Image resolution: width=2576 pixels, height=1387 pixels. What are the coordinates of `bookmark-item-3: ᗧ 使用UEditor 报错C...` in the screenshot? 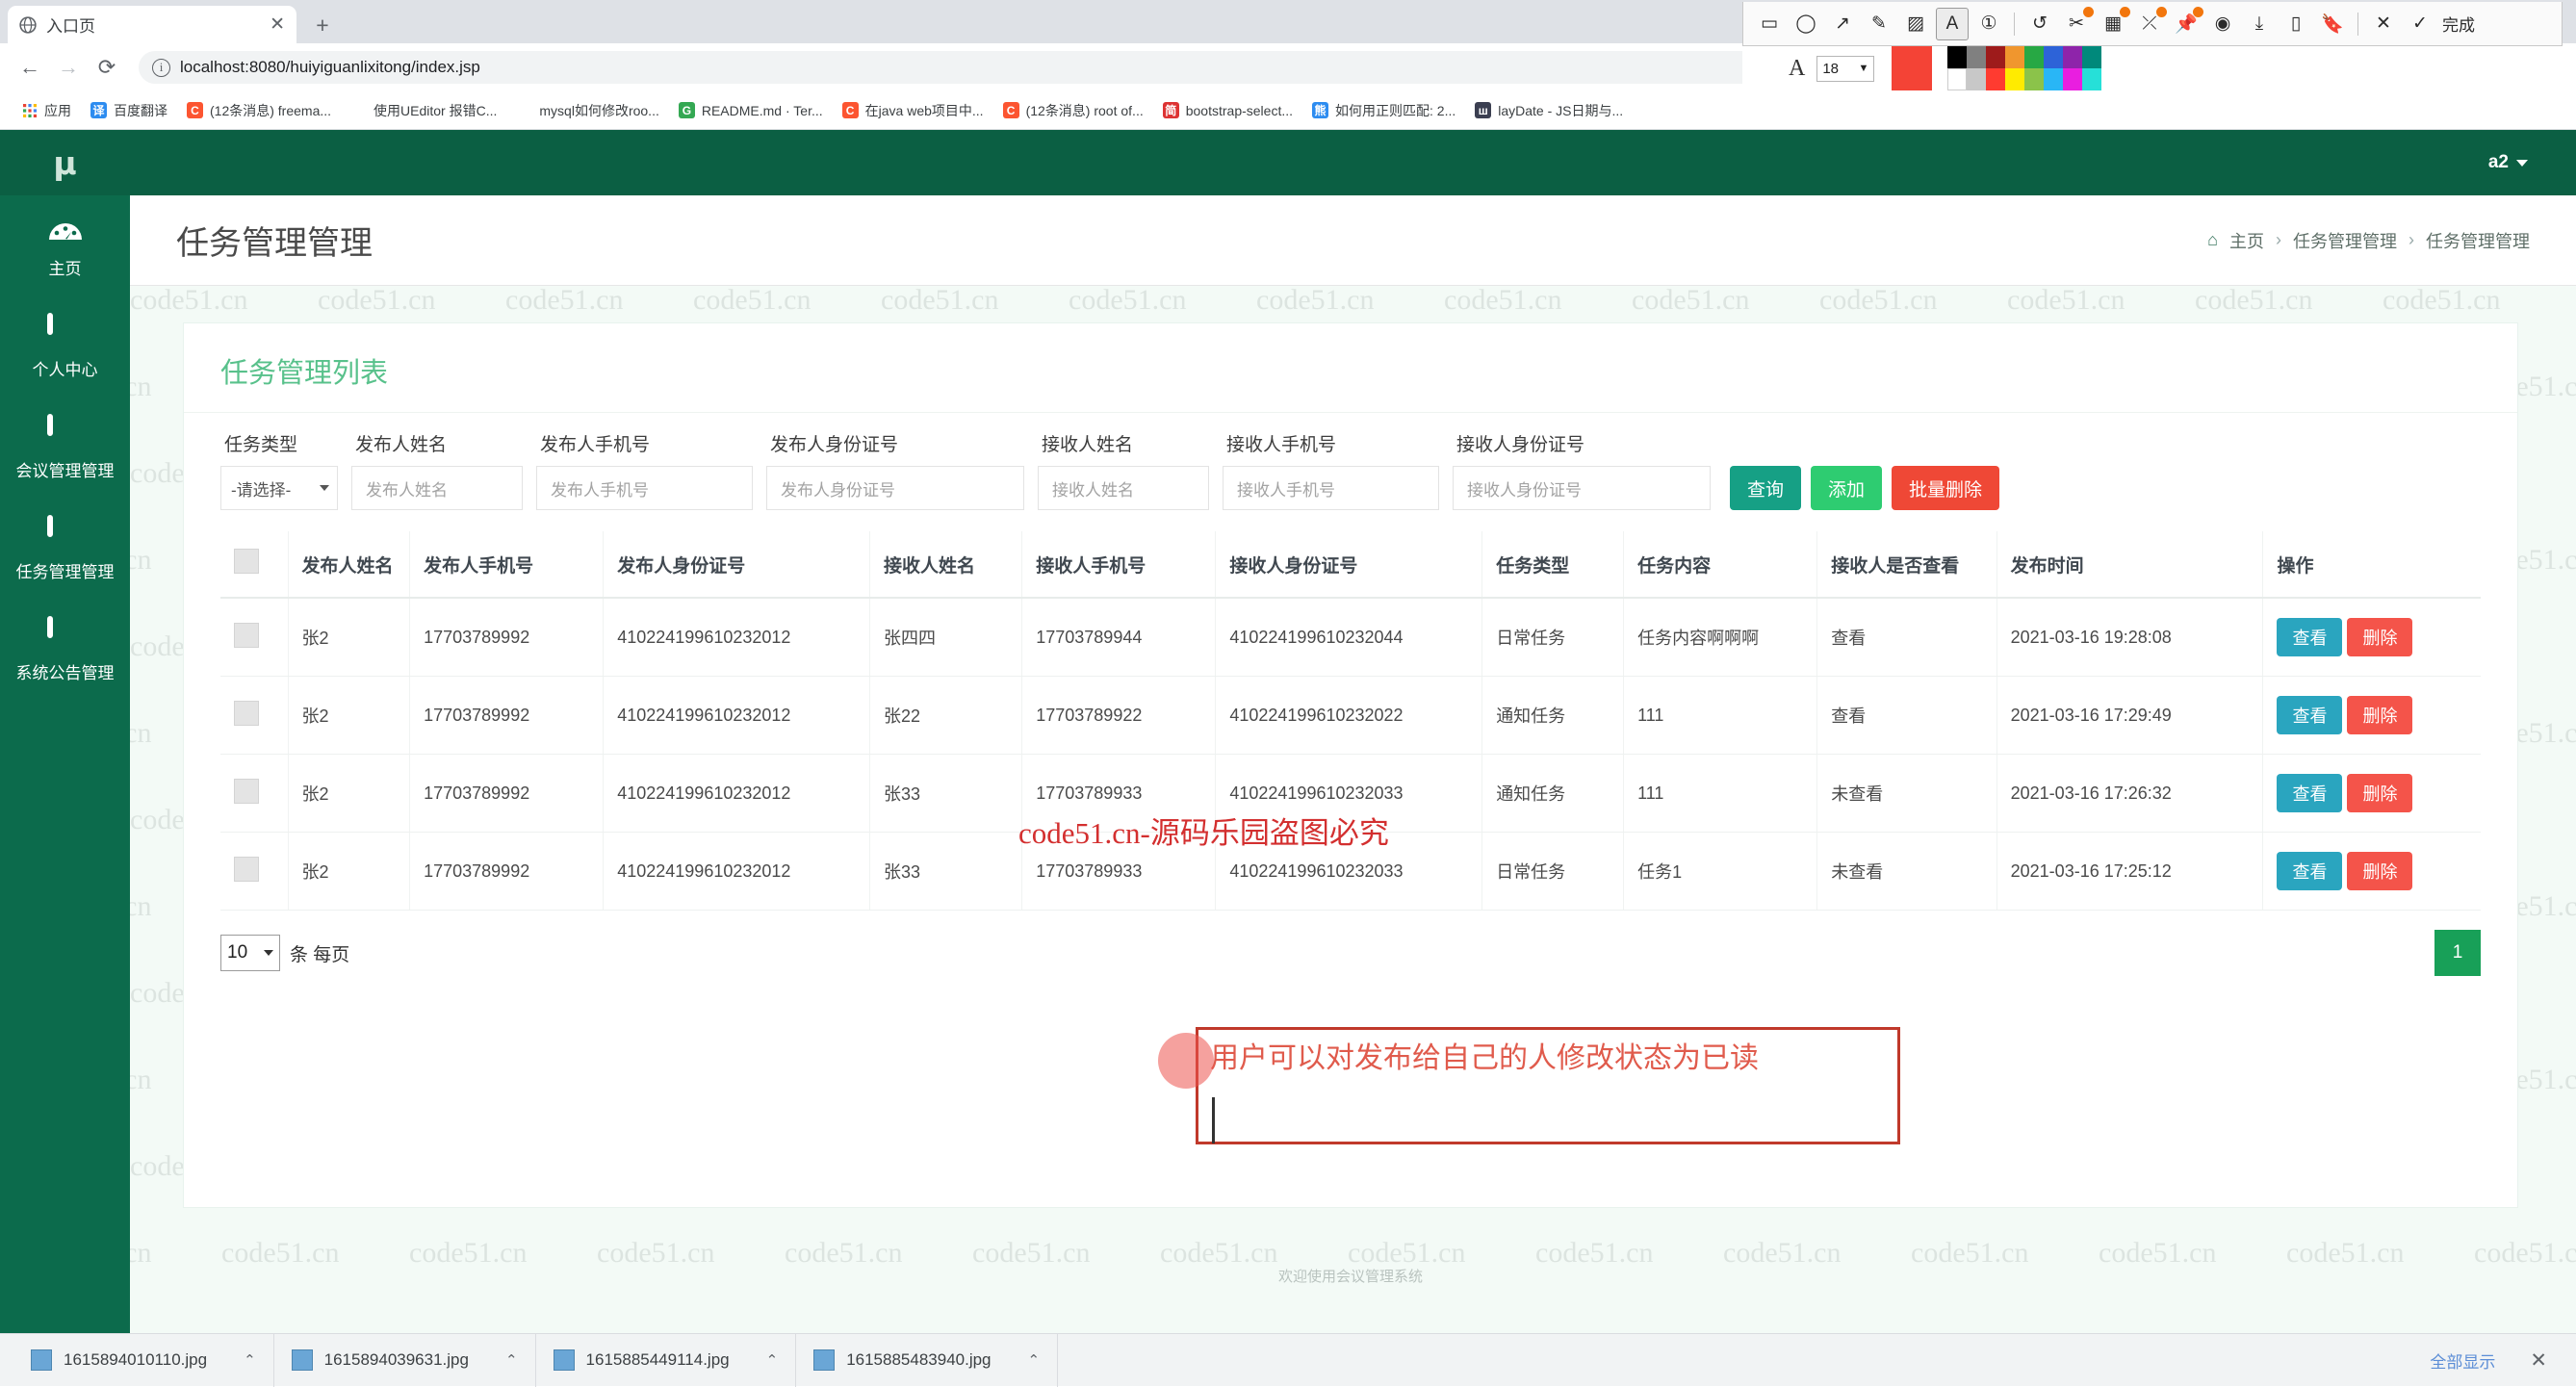 It's located at (424, 110).